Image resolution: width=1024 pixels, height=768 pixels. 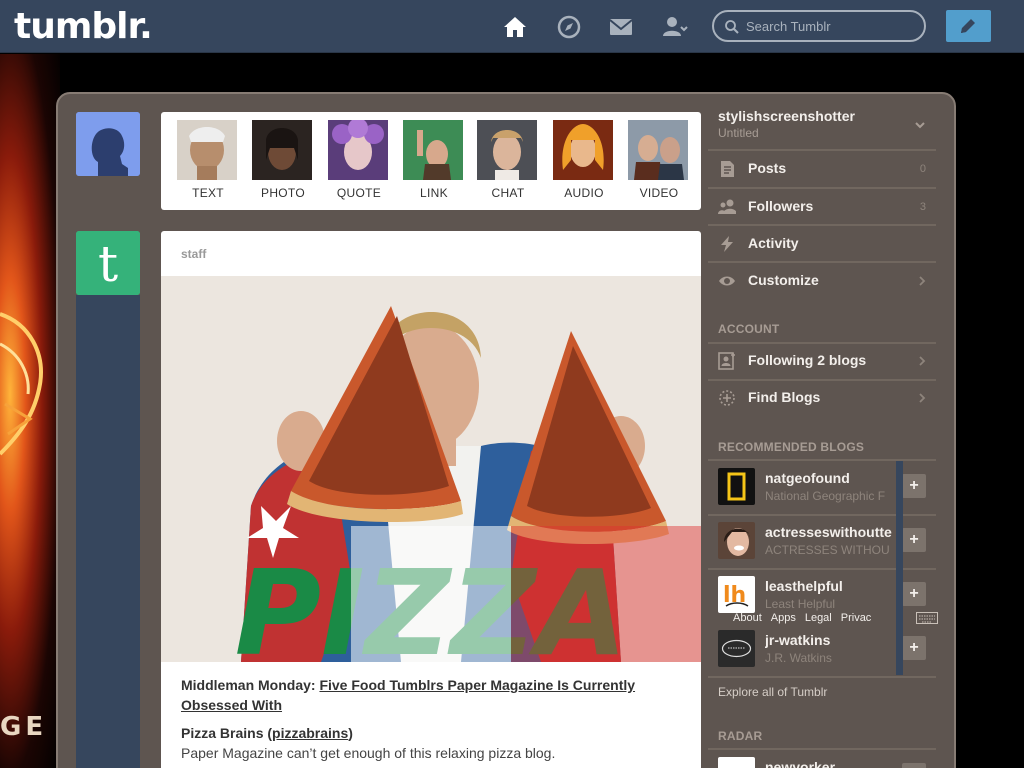 What do you see at coordinates (507, 150) in the screenshot?
I see `chat-post-icon` at bounding box center [507, 150].